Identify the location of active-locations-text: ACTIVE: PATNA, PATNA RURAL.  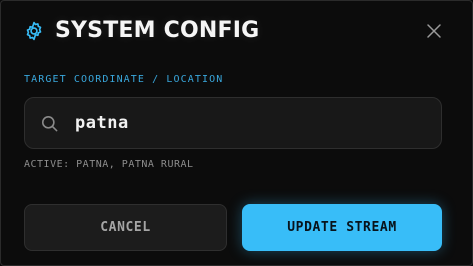
(109, 164).